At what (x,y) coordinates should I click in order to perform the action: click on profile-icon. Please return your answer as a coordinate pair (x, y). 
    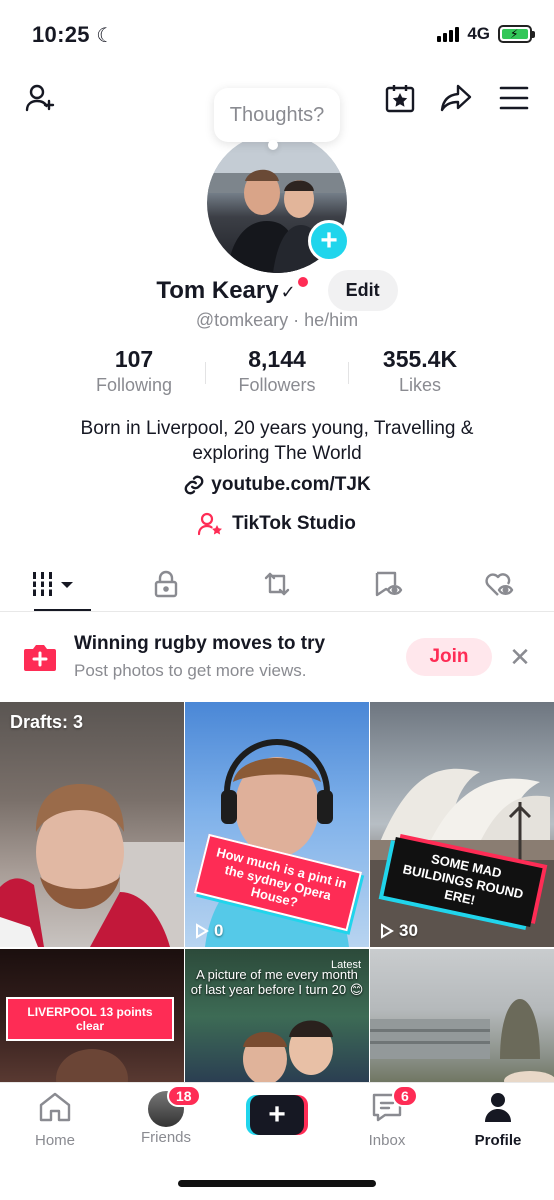
    Looking at the image, I should click on (498, 1107).